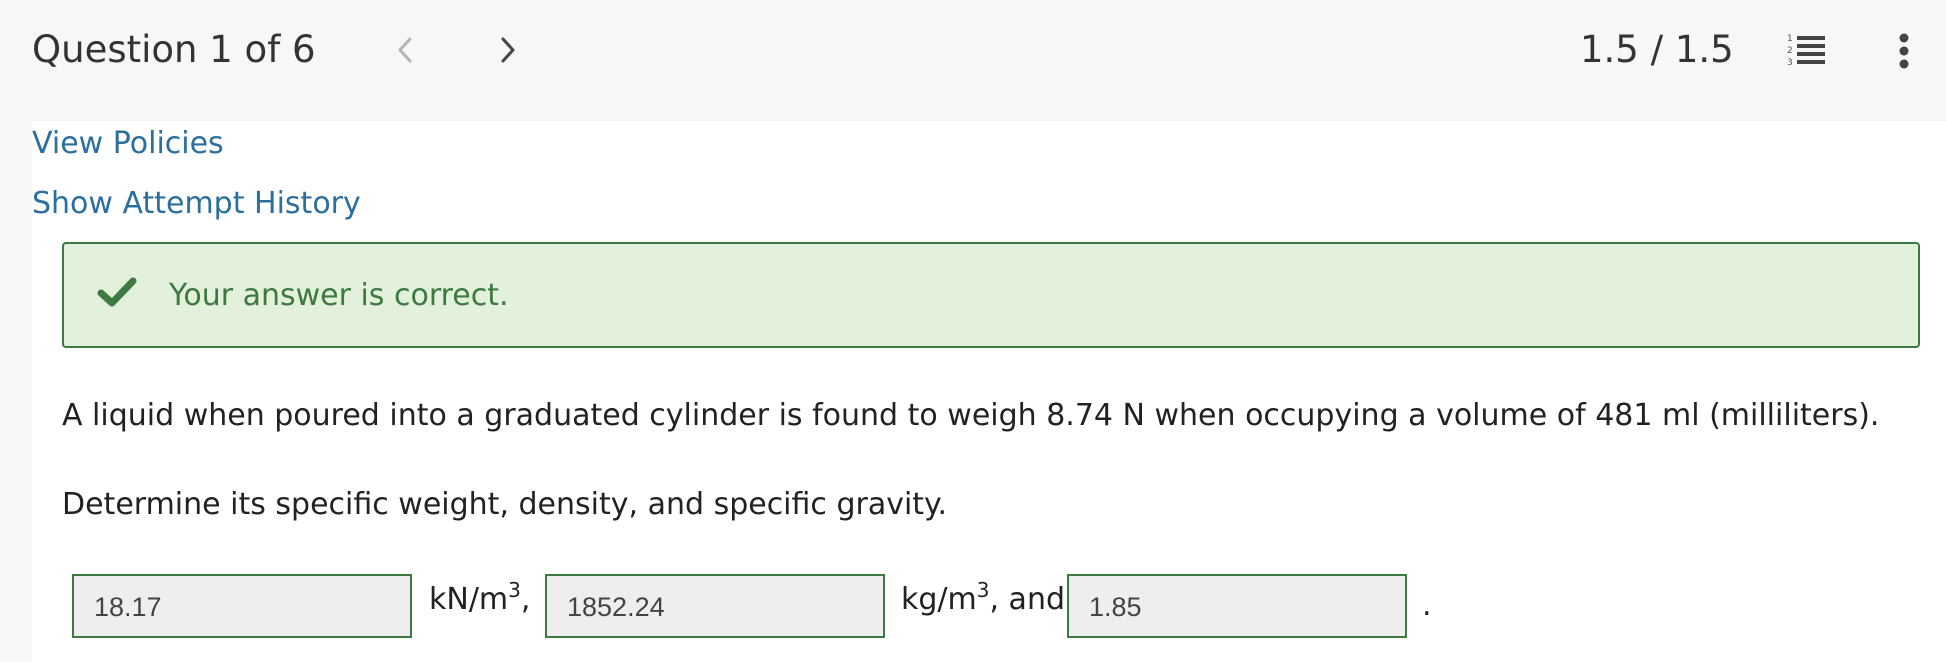  I want to click on svg-text: 3, so click(1790, 63).